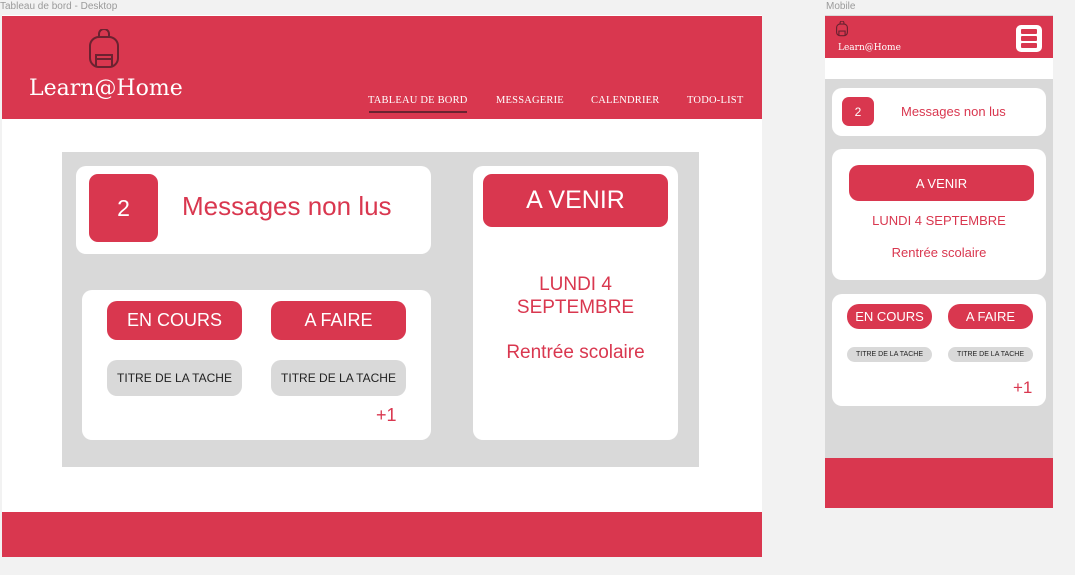 This screenshot has width=1075, height=575. What do you see at coordinates (939, 252) in the screenshot?
I see `mobile-upcoming-event: Rentrée scolaire` at bounding box center [939, 252].